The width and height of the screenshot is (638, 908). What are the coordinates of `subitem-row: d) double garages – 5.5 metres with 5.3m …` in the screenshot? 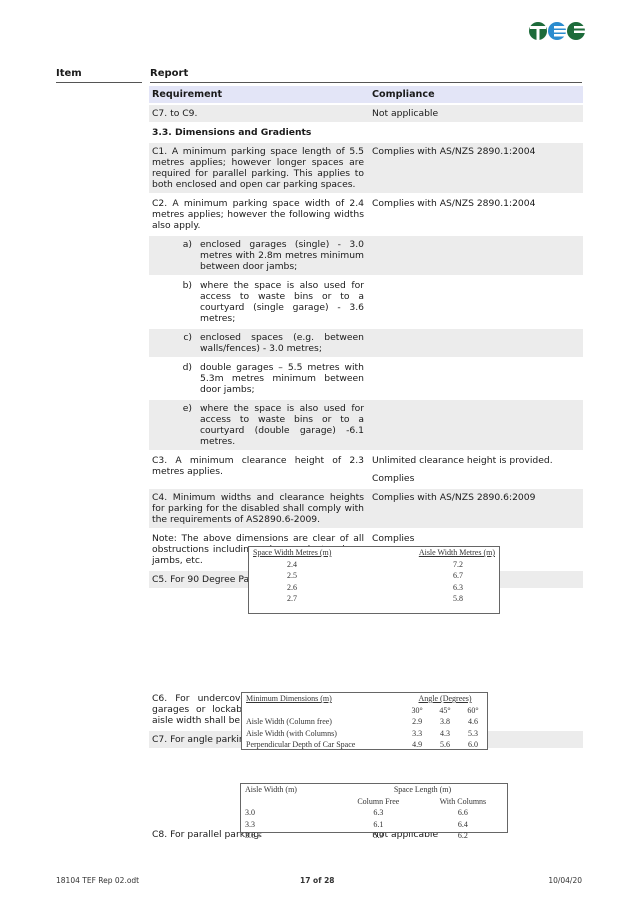 It's located at (366, 378).